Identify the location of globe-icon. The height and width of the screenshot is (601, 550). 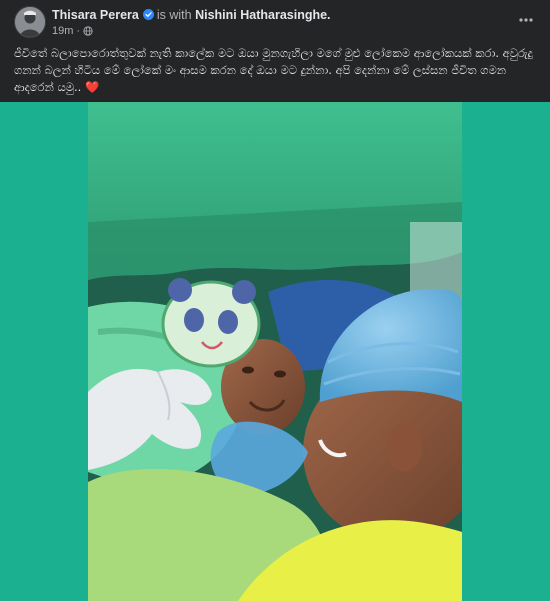
(88, 31).